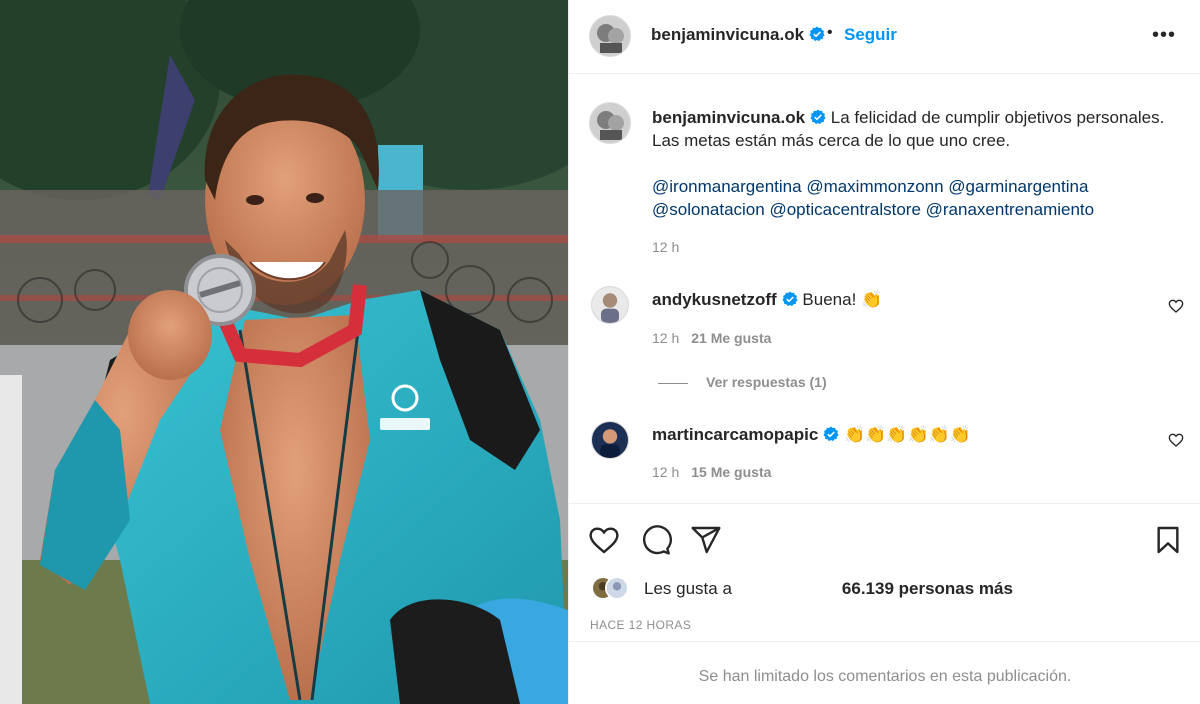 The image size is (1200, 704). I want to click on heart-icon, so click(604, 540).